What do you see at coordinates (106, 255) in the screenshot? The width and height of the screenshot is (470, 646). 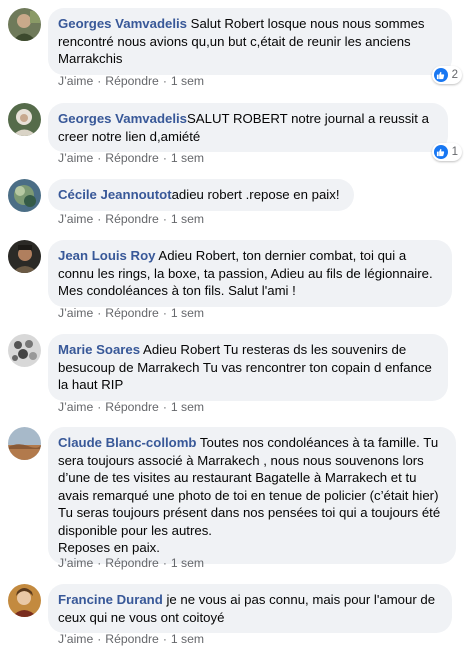 I see `comment-author: Jean Louis Roy` at bounding box center [106, 255].